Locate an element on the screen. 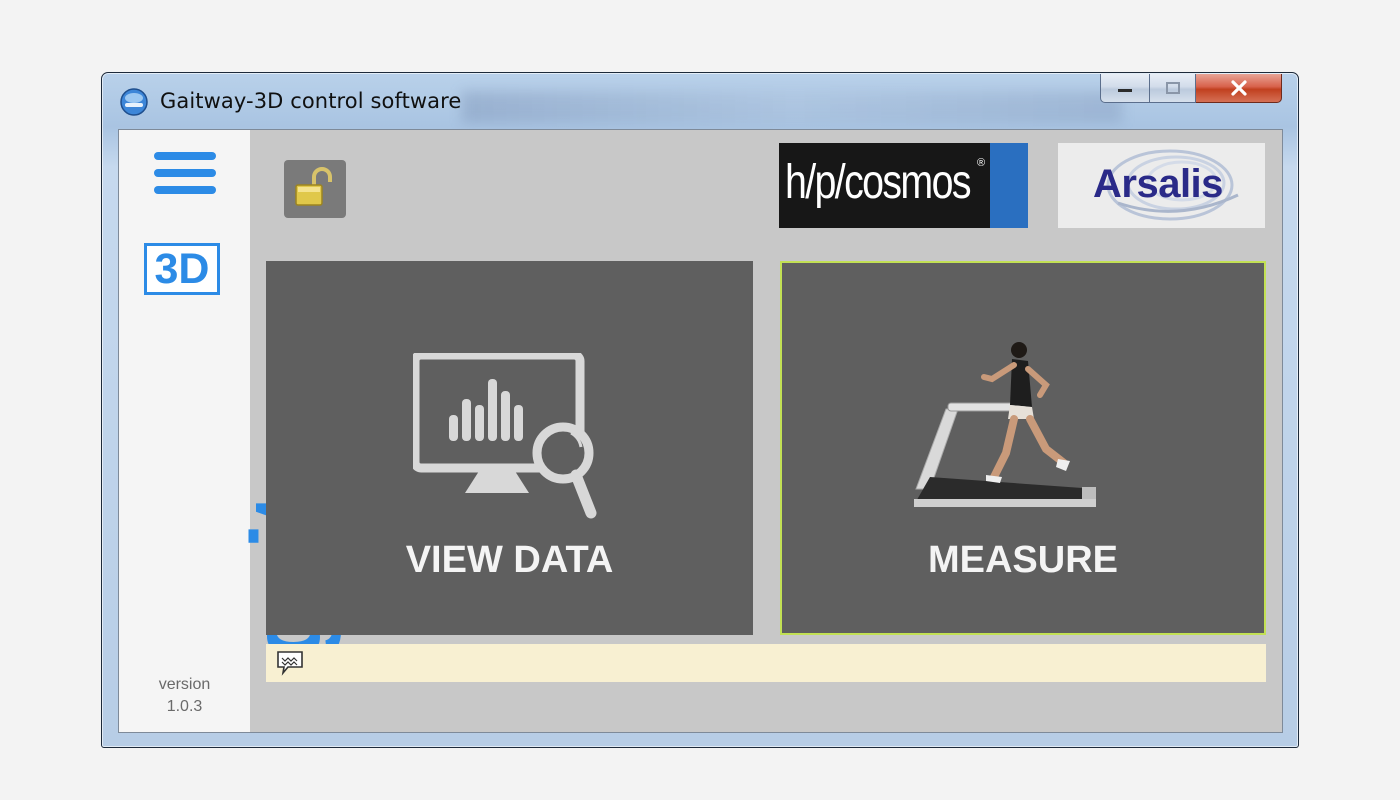  message-icon is located at coordinates (290, 663).